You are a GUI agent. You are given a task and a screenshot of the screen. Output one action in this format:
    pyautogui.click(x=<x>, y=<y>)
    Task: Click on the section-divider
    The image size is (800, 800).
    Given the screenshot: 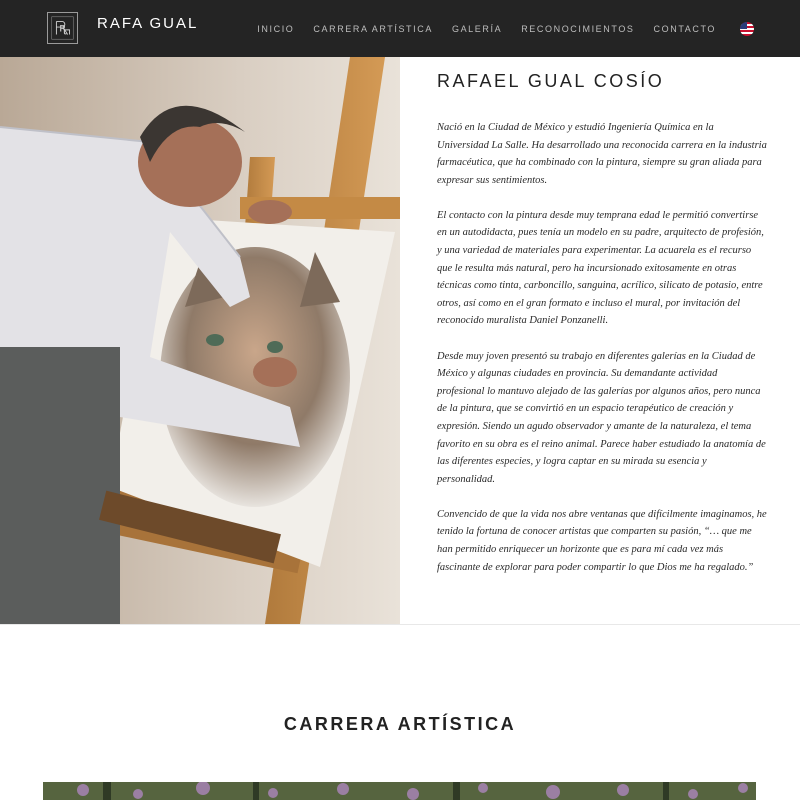 What is the action you would take?
    pyautogui.click(x=400, y=624)
    